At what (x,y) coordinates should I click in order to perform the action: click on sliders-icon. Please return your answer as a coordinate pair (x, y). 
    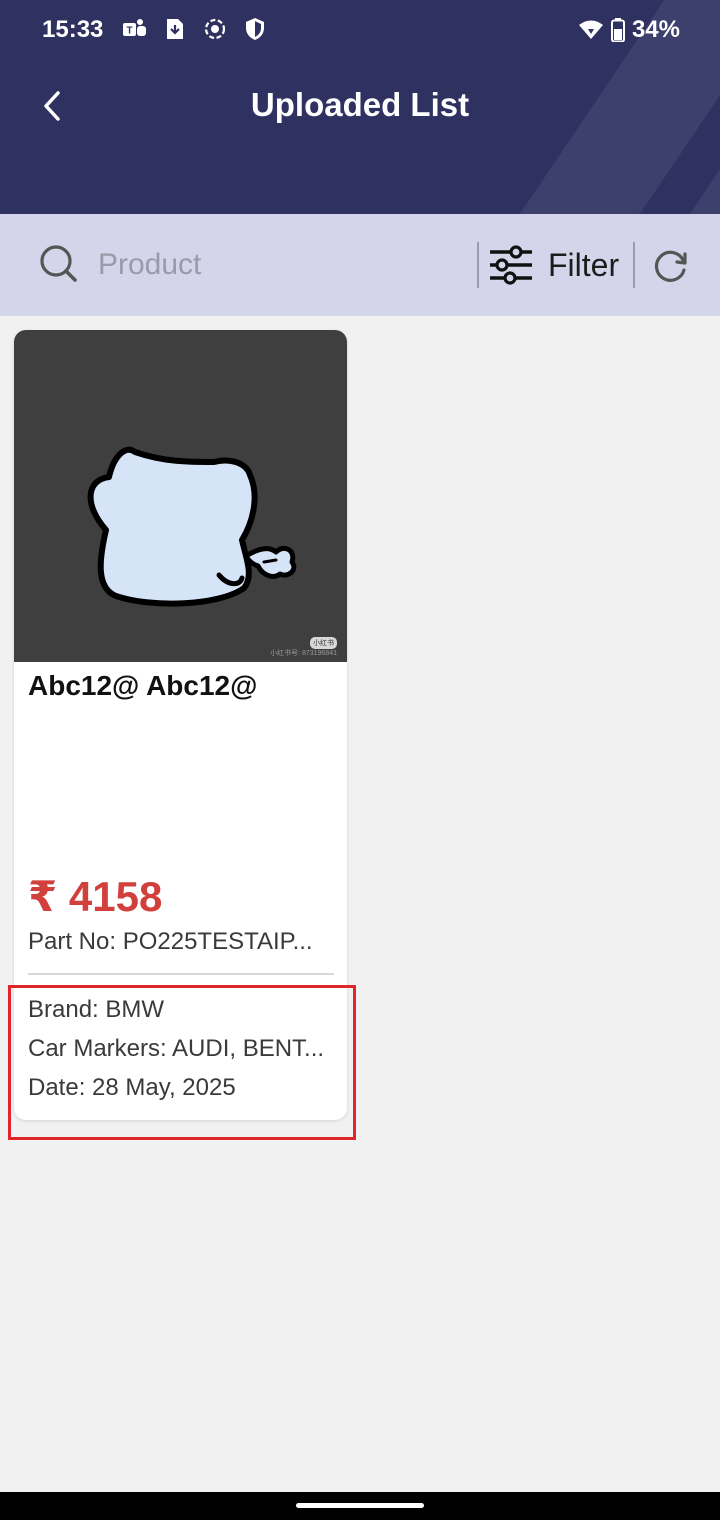
    Looking at the image, I should click on (511, 265).